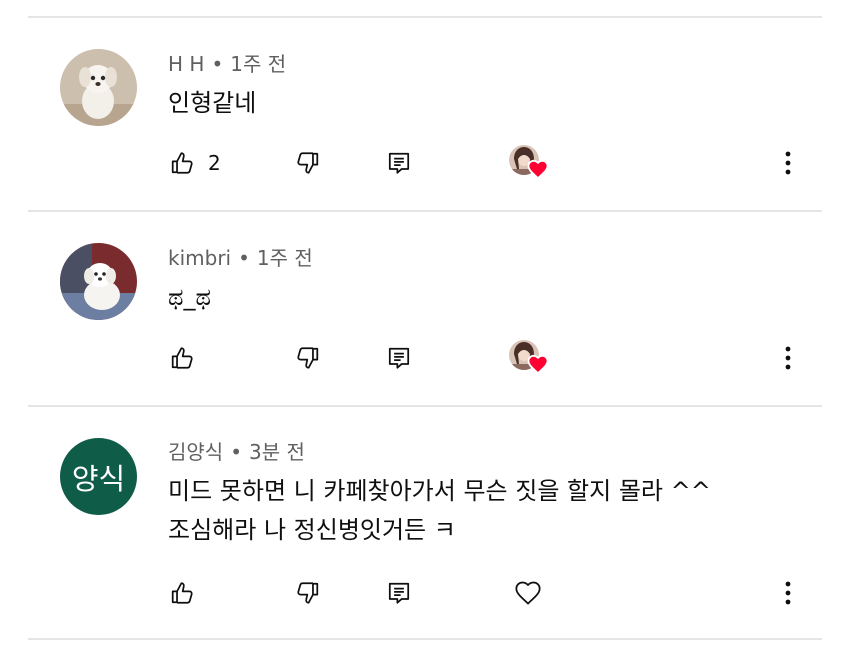 The image size is (850, 654). I want to click on comment-meta: 김양식 • 3분 전, so click(236, 452).